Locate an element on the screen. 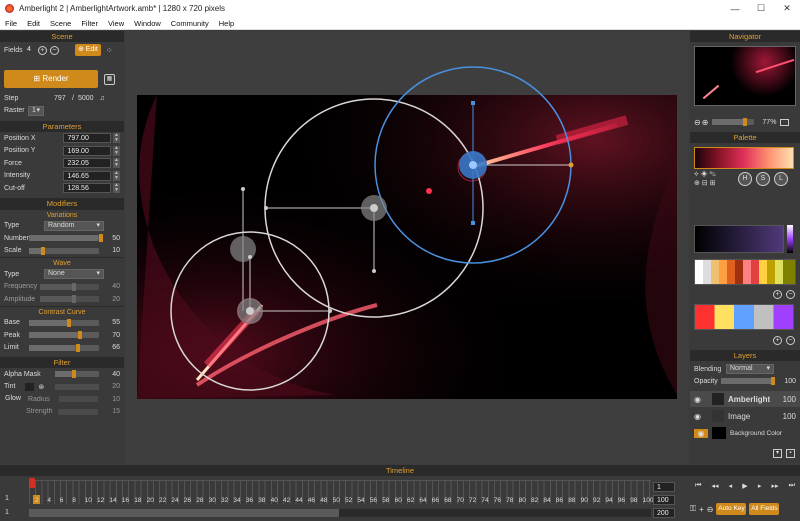  param-value: 146.65 is located at coordinates (87, 175).